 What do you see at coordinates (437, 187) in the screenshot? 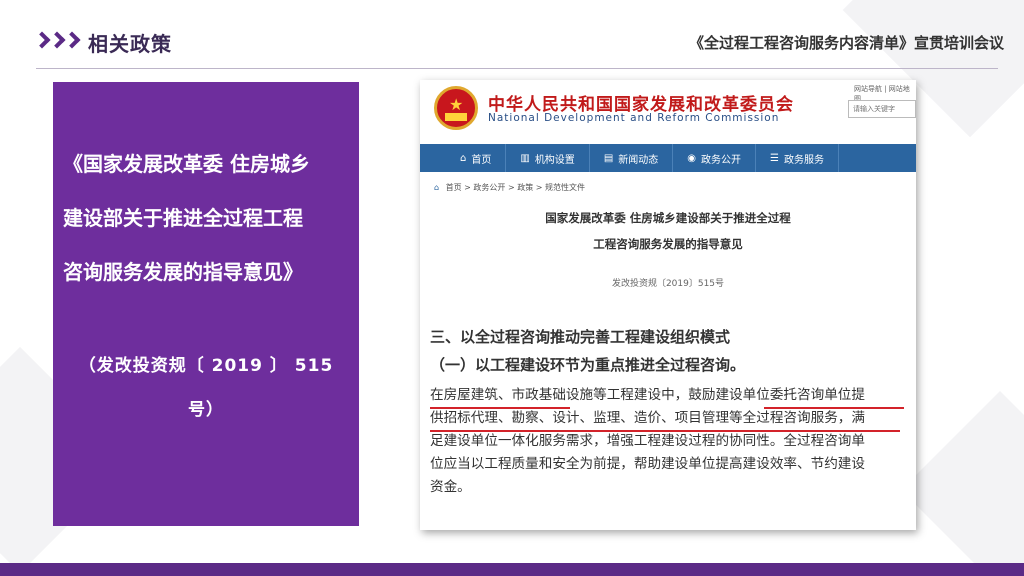
I see `breadcrumb-home-icon: ⌂` at bounding box center [437, 187].